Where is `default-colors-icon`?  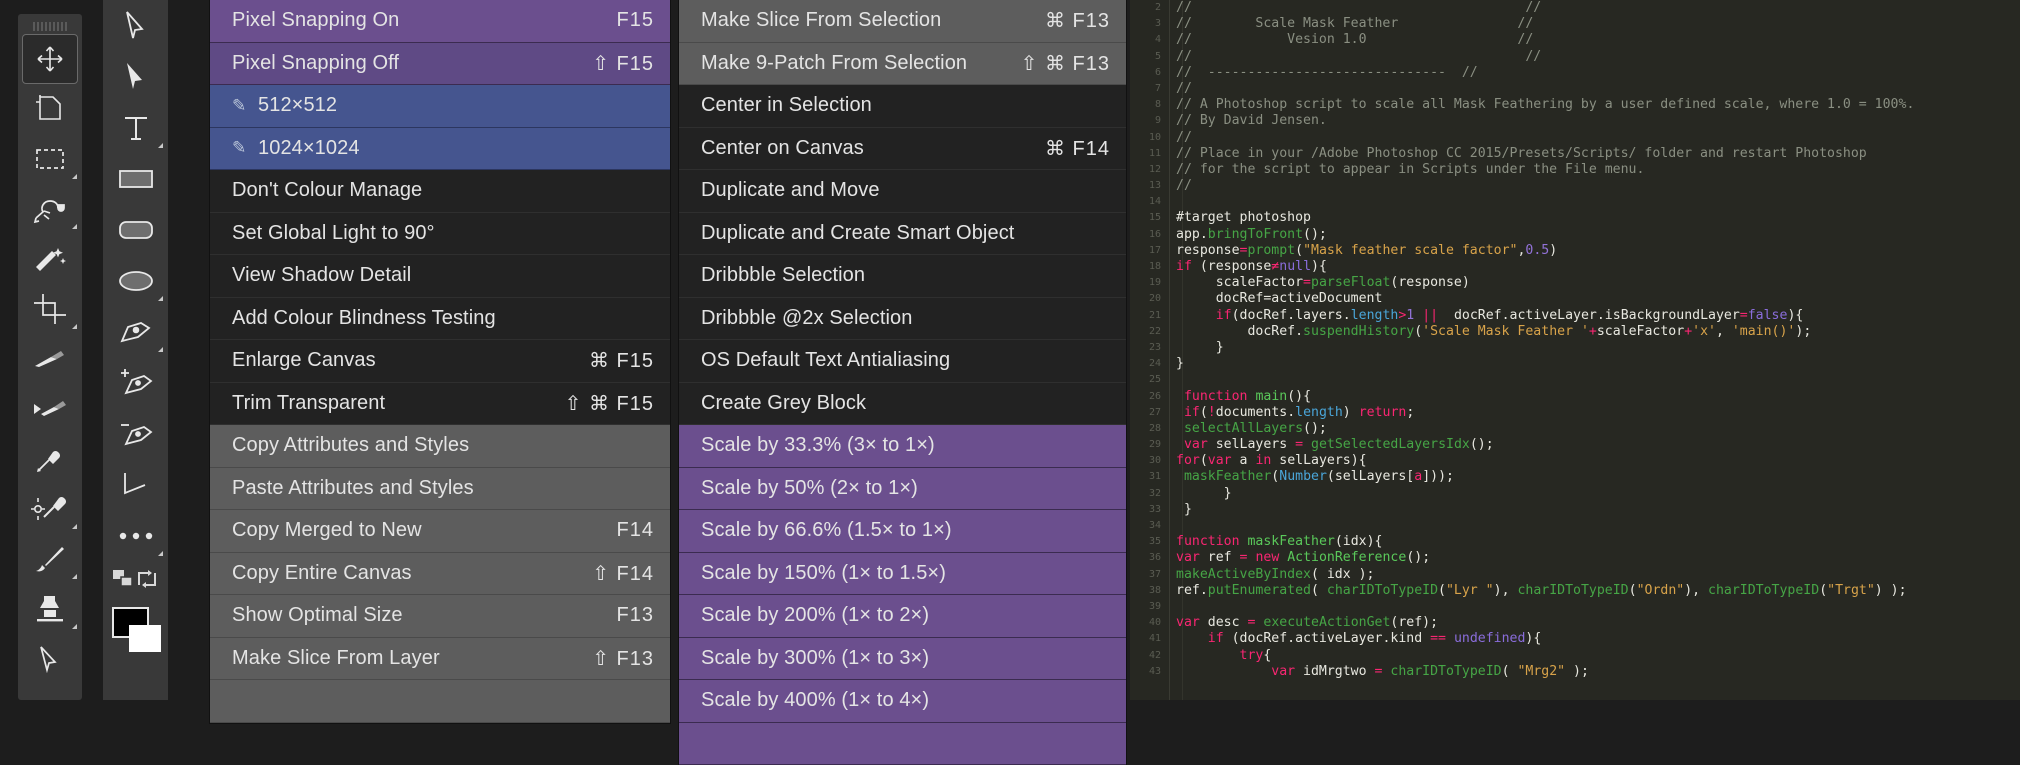 default-colors-icon is located at coordinates (123, 581).